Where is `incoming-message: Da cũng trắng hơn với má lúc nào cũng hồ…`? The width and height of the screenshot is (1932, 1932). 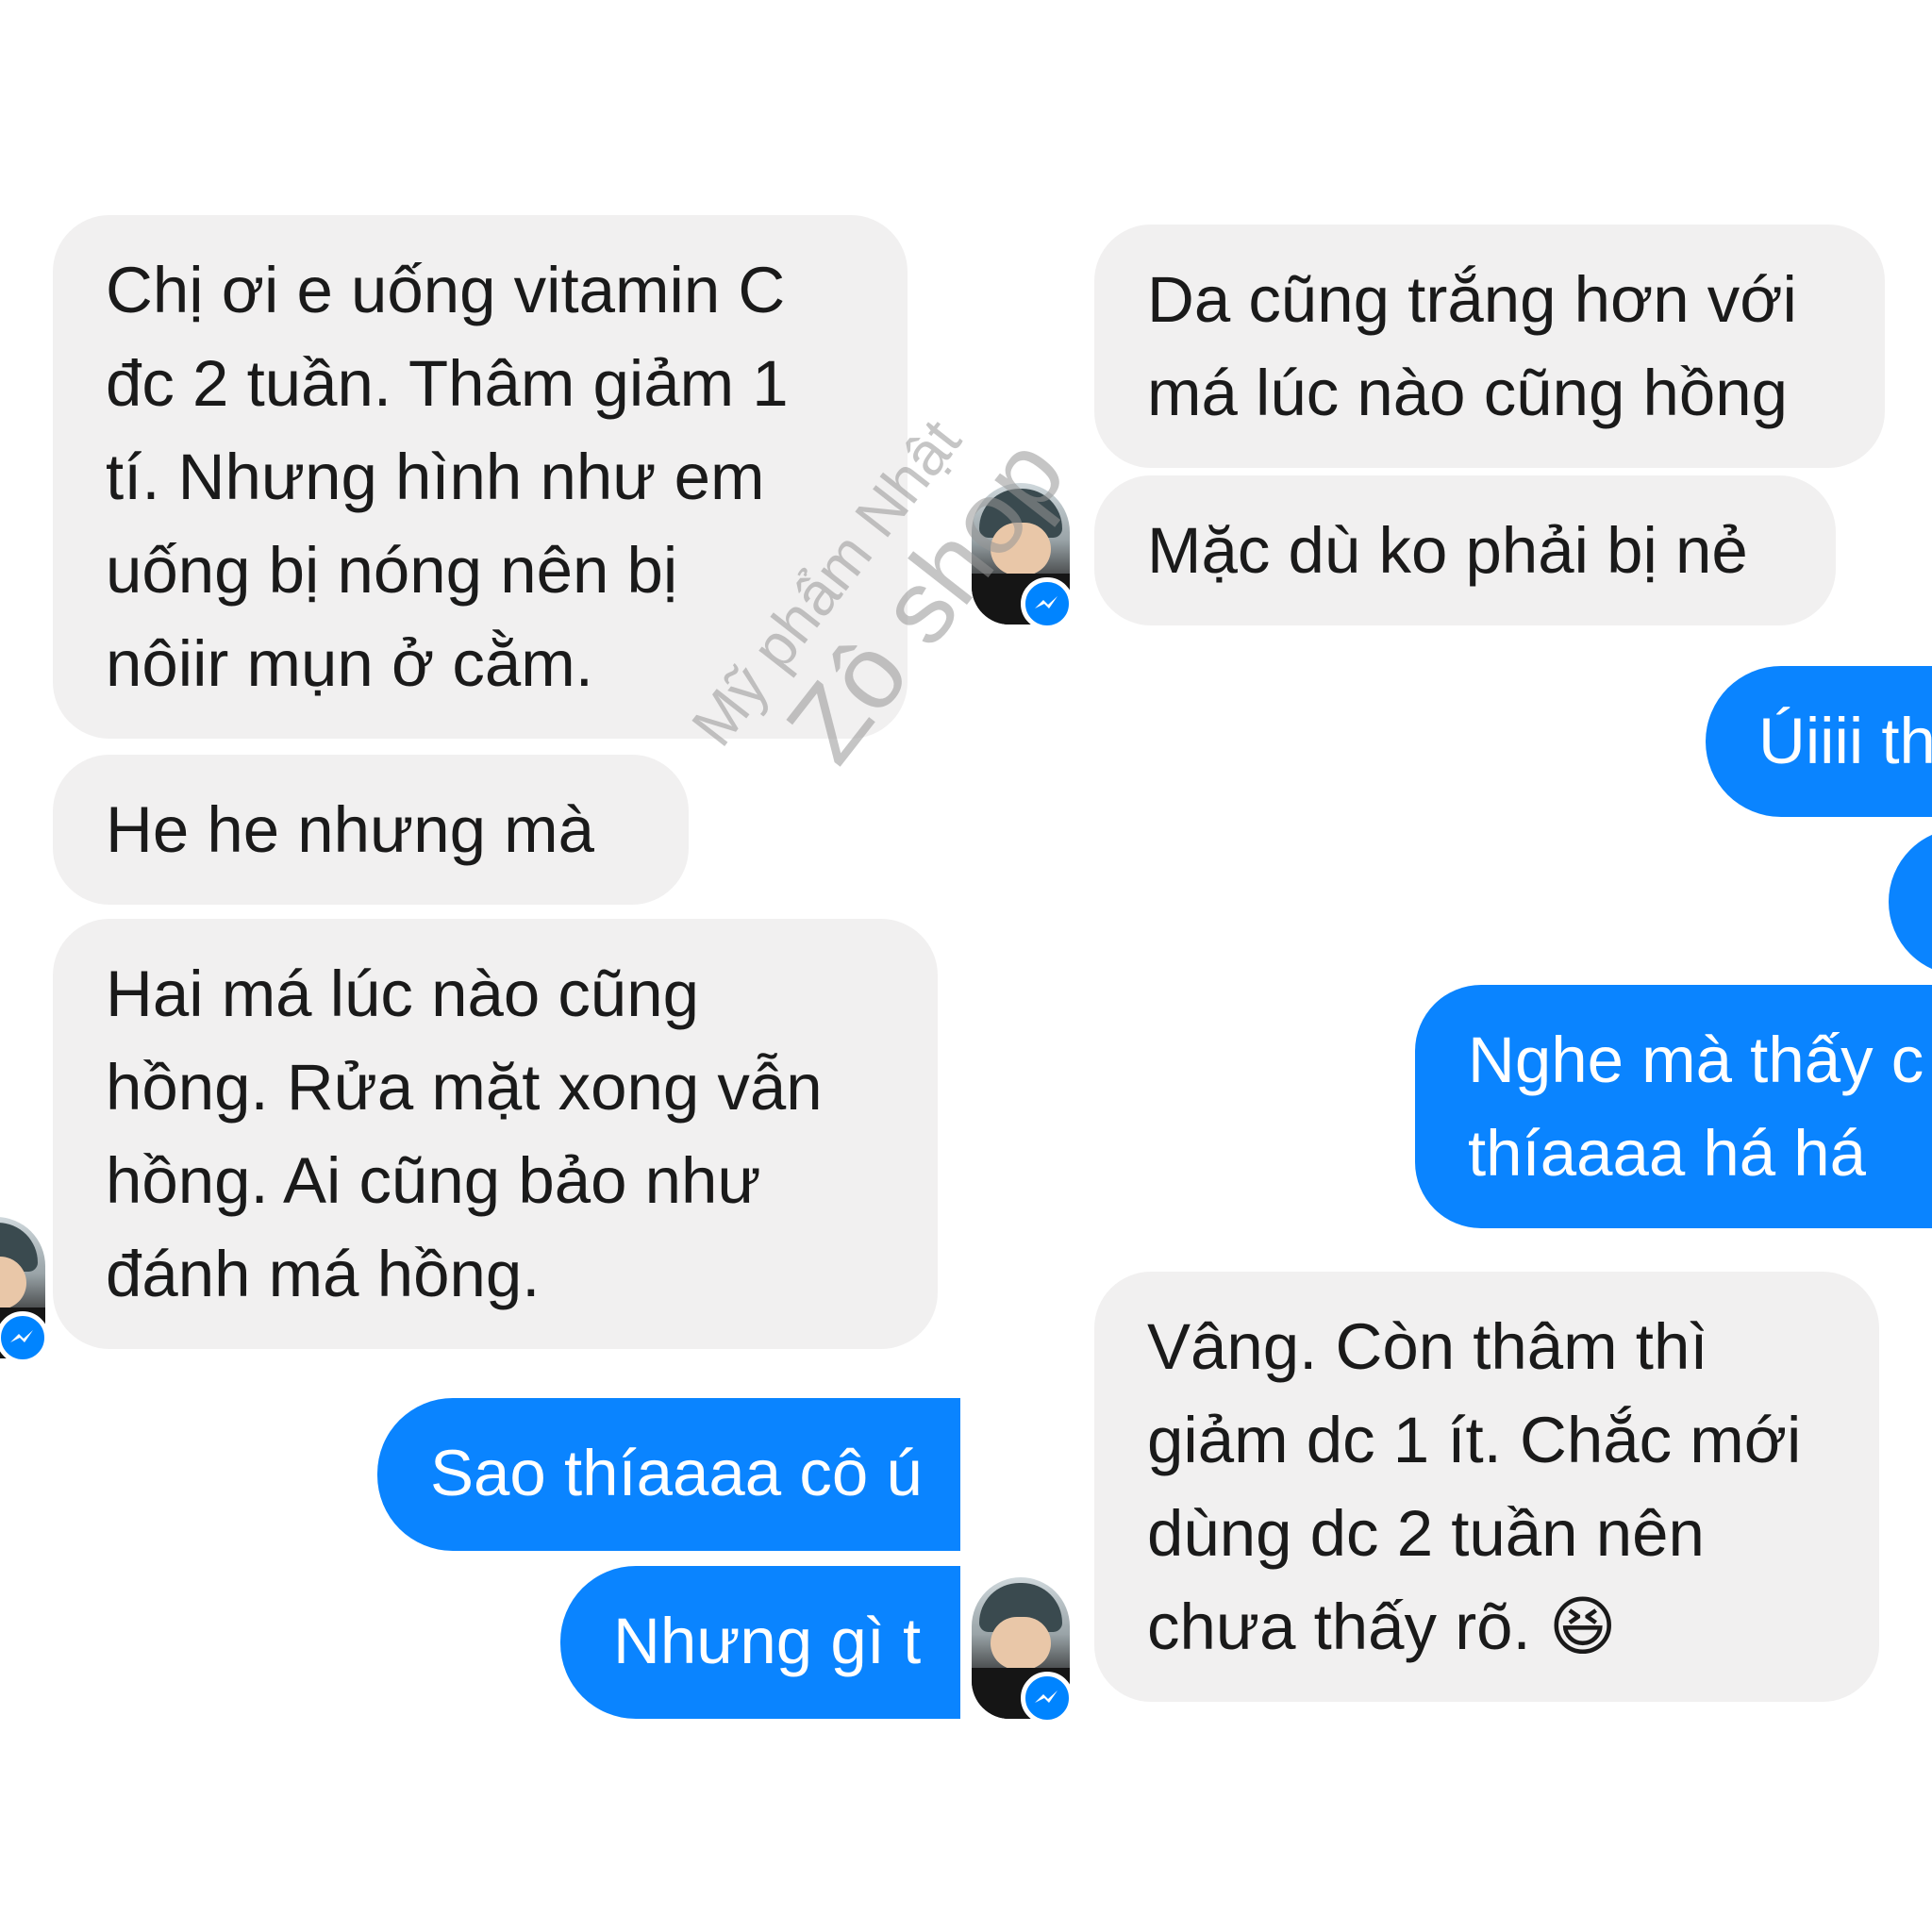
incoming-message: Da cũng trắng hơn với má lúc nào cũng hồ… is located at coordinates (1490, 347).